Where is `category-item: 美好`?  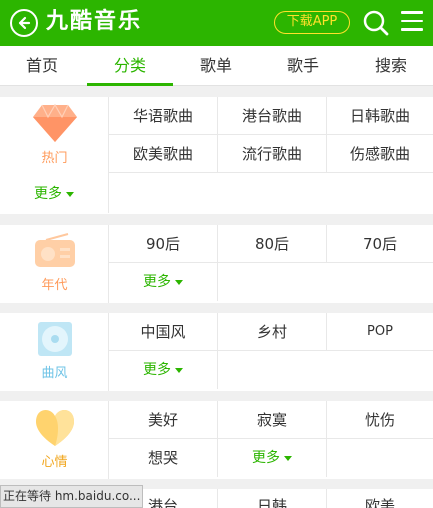 category-item: 美好 is located at coordinates (163, 420).